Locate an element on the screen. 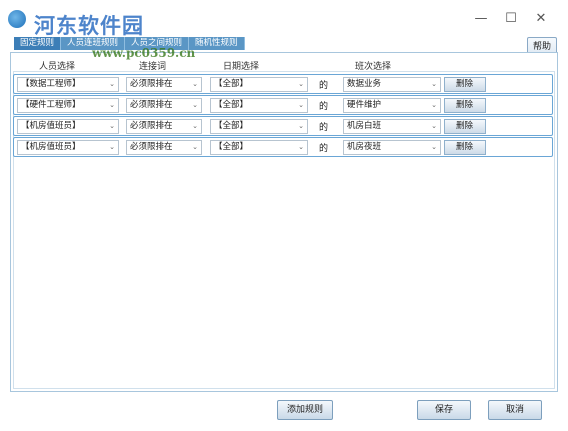  person-select: 【硬件工程师】 ⌄ is located at coordinates (68, 105).